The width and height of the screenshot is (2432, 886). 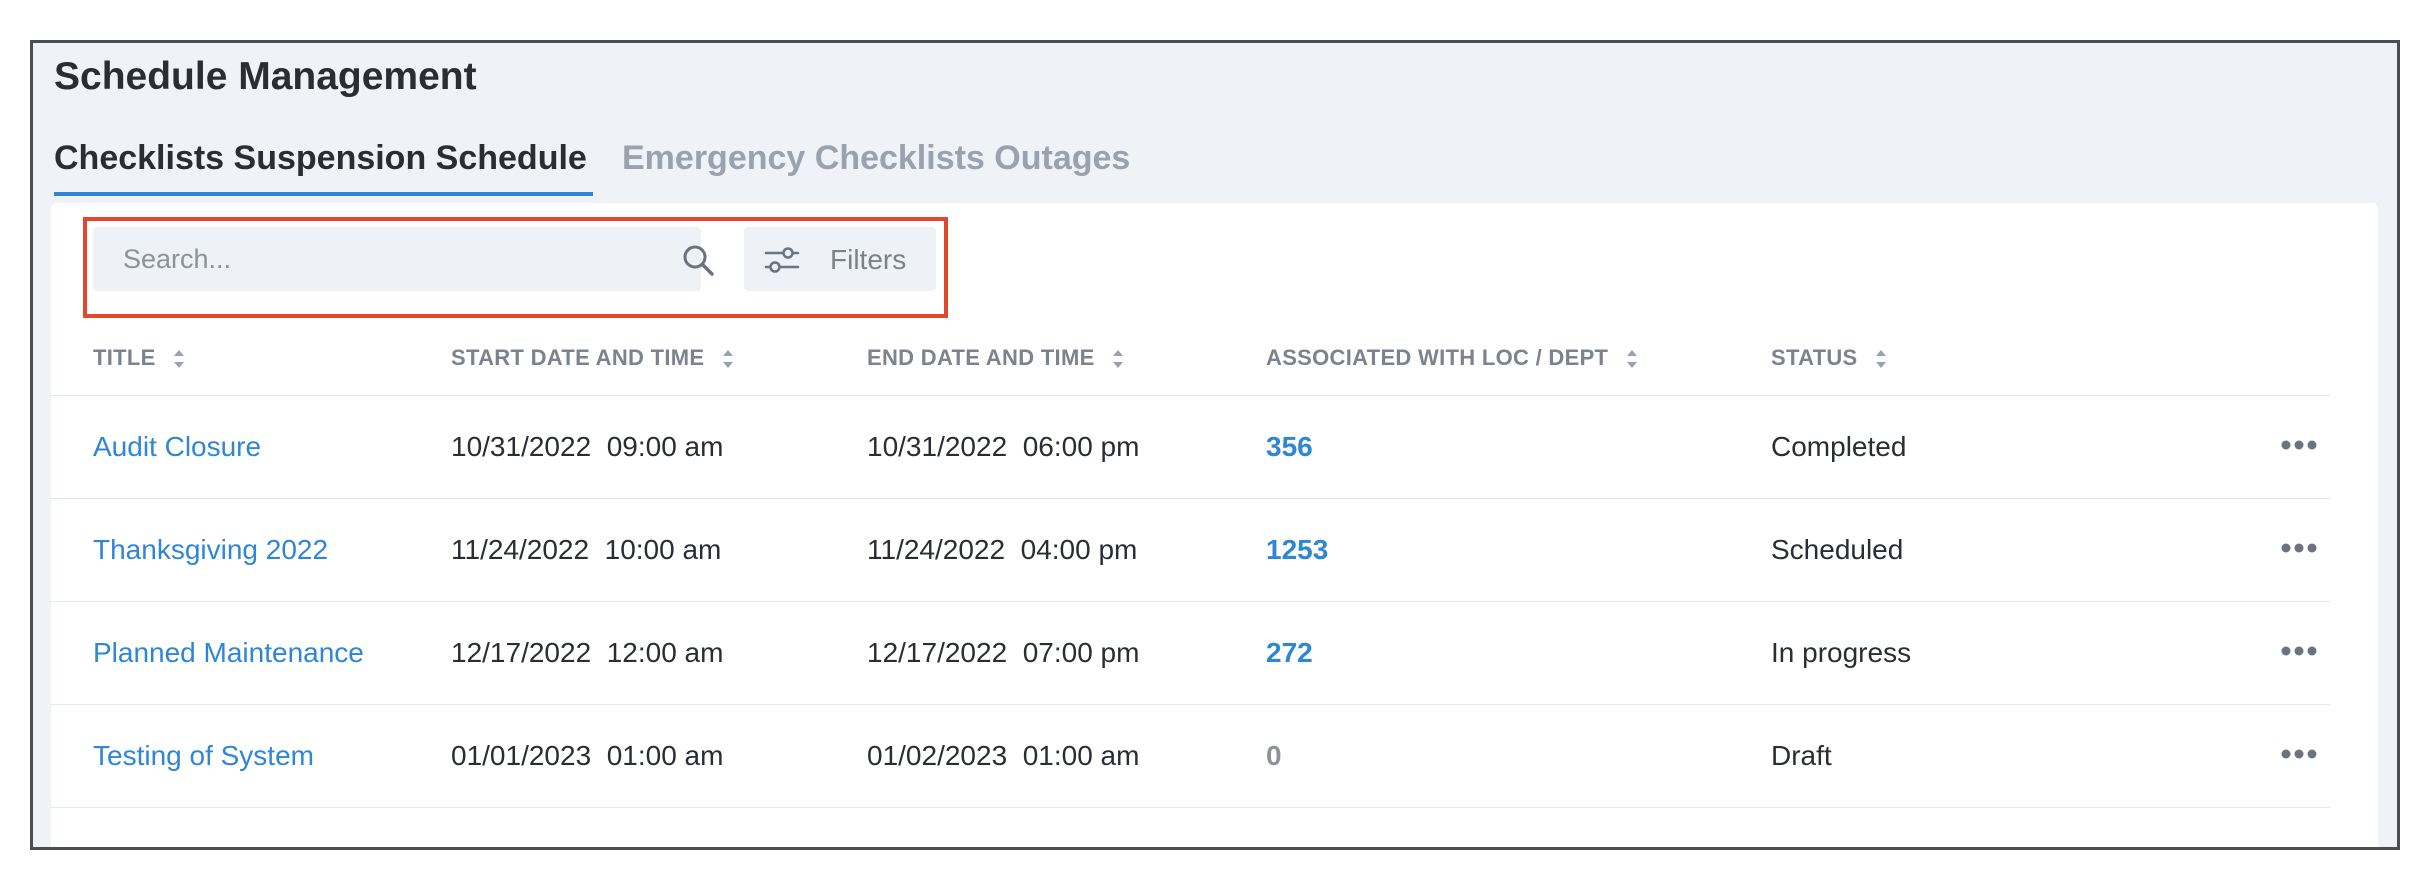 I want to click on column-header-label: STATUS, so click(x=1814, y=357).